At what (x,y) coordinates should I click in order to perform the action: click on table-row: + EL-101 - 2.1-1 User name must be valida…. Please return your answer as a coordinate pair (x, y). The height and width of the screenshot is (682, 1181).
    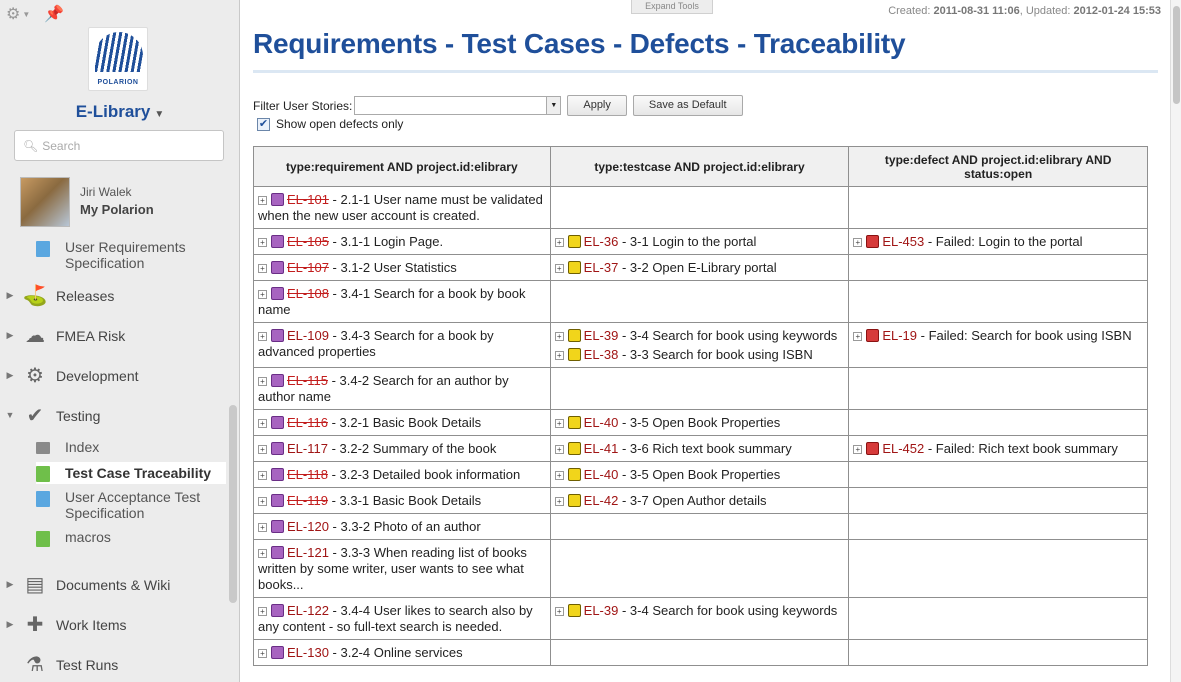
    Looking at the image, I should click on (700, 207).